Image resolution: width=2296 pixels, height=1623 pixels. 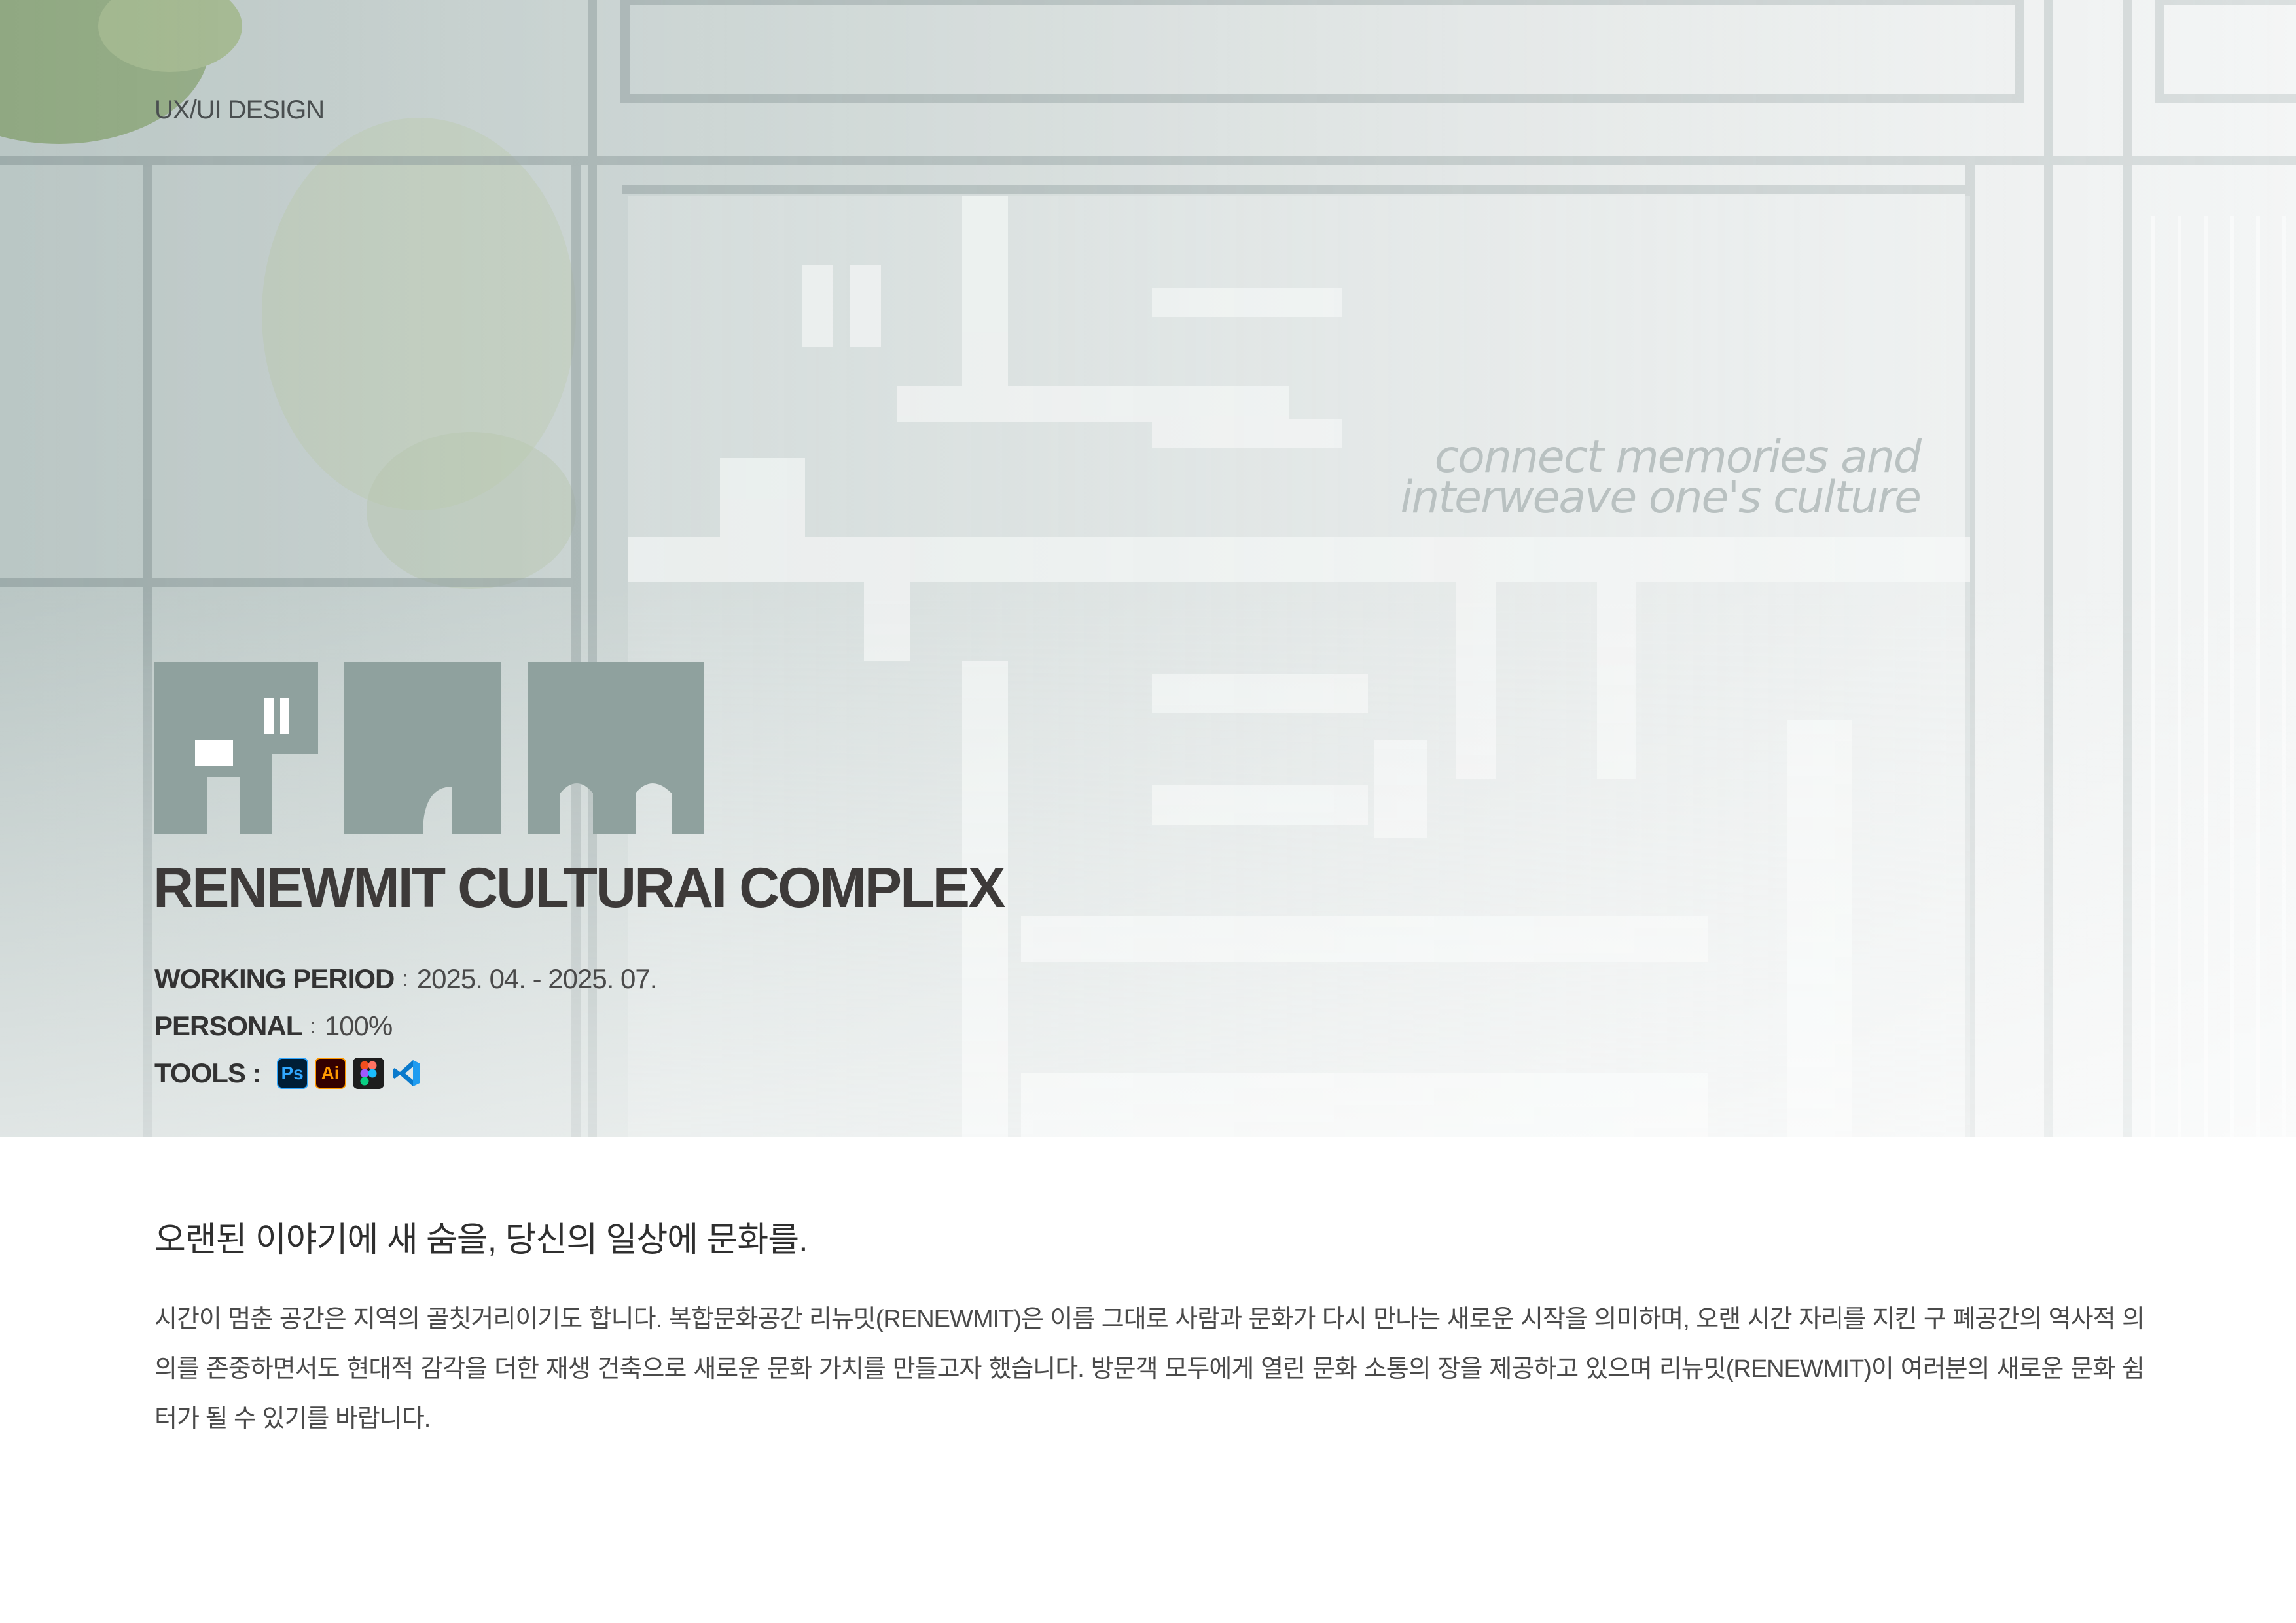 I want to click on vscode-icon, so click(x=406, y=1073).